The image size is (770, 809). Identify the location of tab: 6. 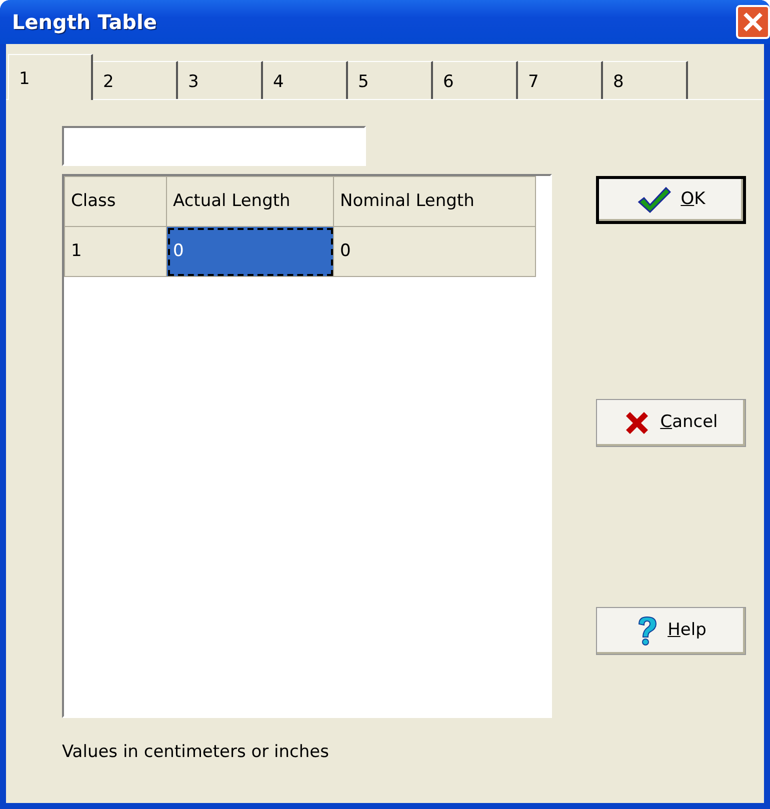
(475, 80).